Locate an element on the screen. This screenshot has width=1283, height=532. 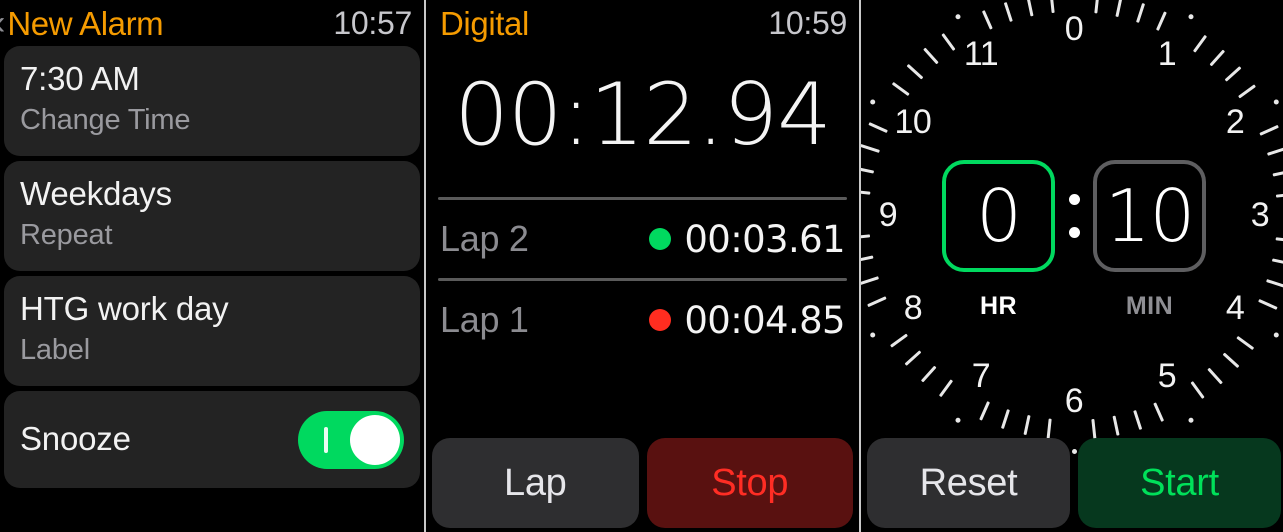
alarm-row-primary: 7:30 AM is located at coordinates (80, 79).